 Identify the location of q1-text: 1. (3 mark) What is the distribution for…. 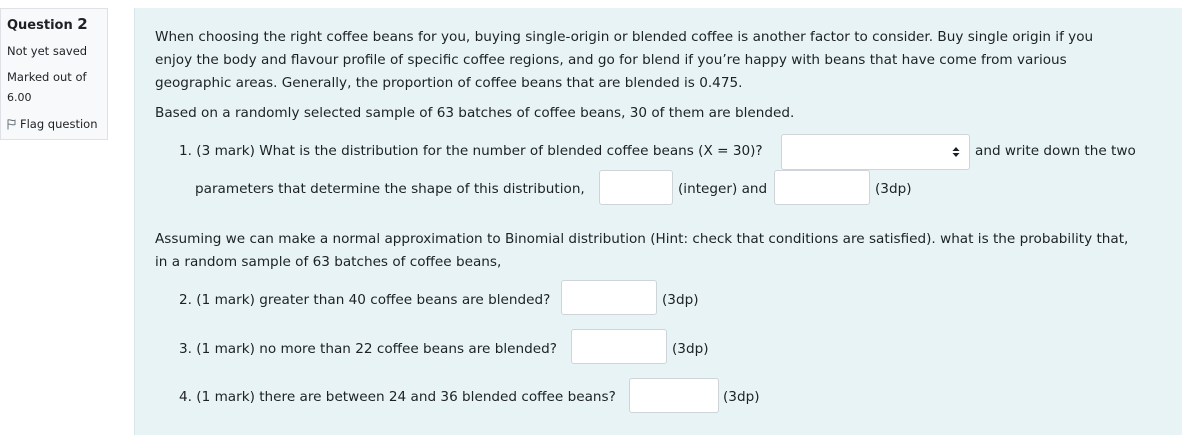
(471, 151).